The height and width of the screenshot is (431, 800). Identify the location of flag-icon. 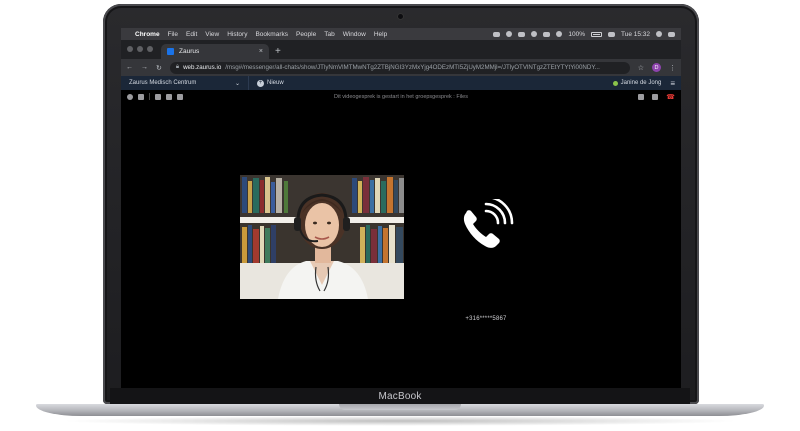
(611, 34).